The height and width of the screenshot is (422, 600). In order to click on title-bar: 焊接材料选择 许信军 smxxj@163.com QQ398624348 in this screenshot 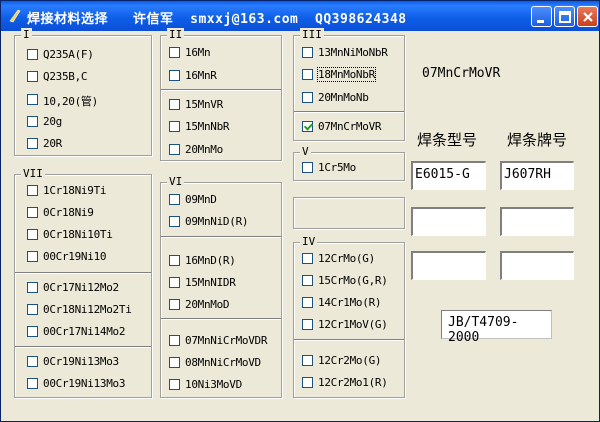, I will do `click(300, 16)`.